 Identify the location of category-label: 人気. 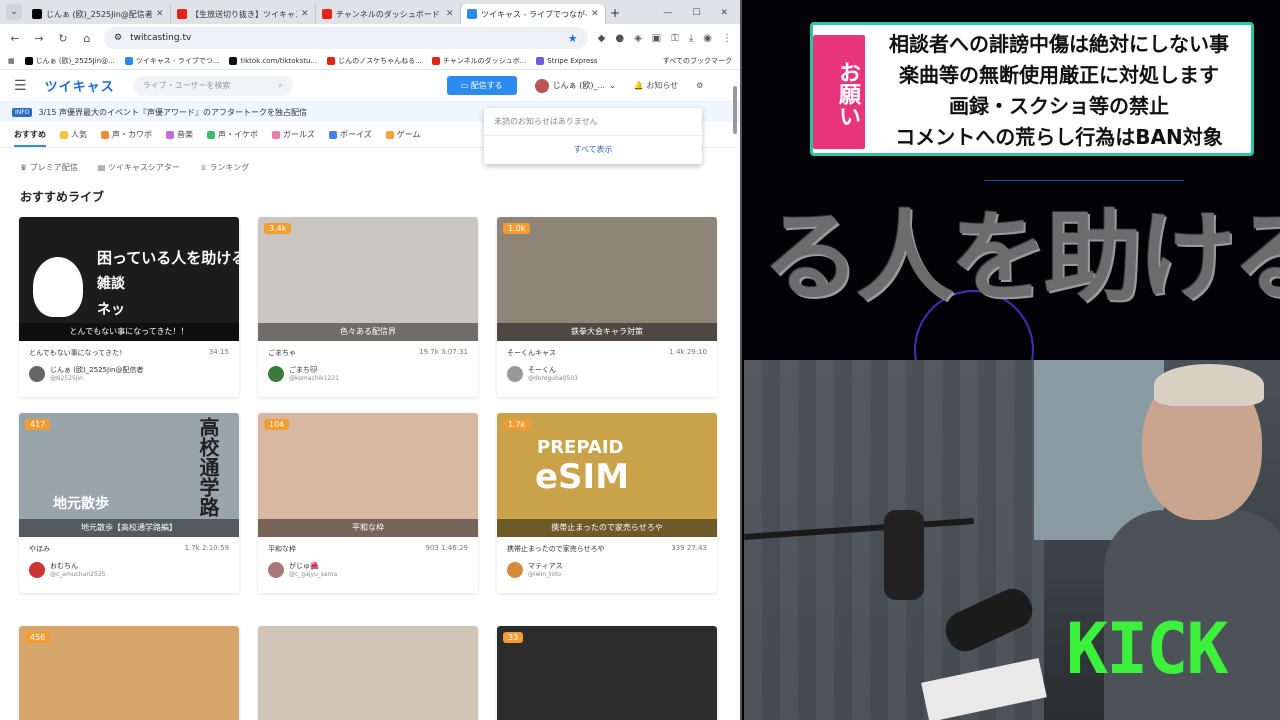
(79, 134).